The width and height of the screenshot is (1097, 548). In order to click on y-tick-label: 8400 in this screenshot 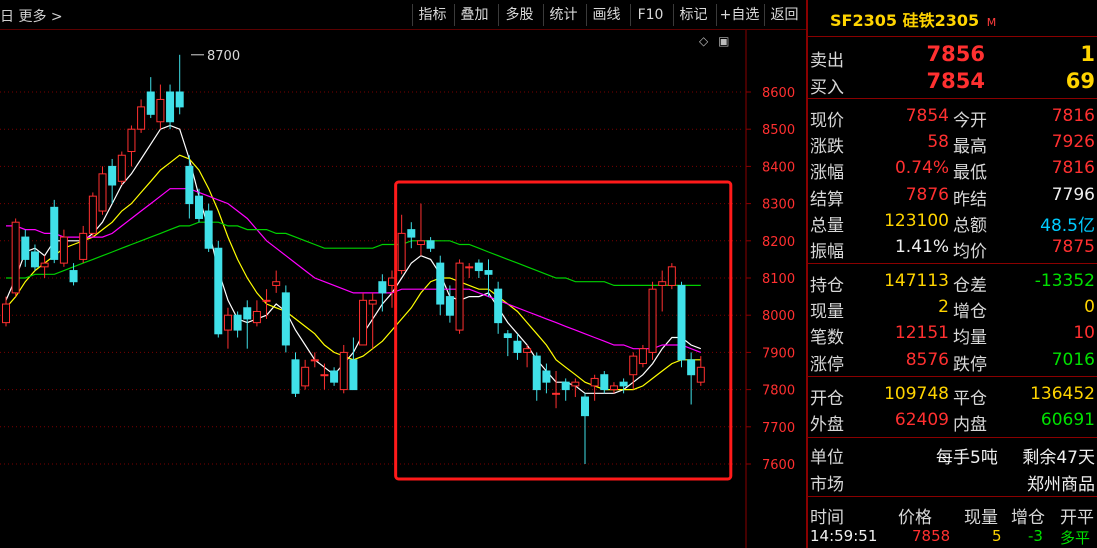, I will do `click(778, 167)`.